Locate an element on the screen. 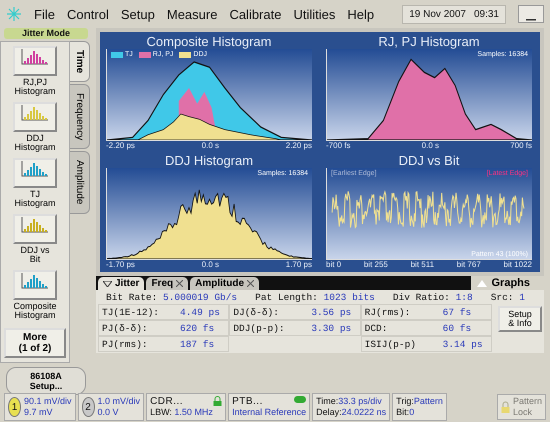 This screenshot has width=550, height=422. setting-value: 24.0222 ns is located at coordinates (364, 412).